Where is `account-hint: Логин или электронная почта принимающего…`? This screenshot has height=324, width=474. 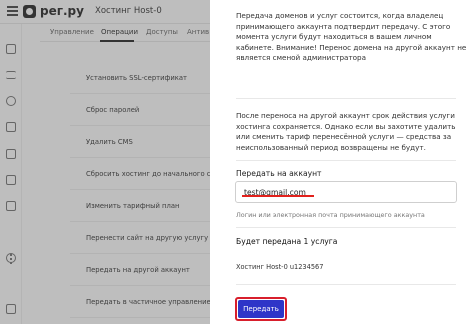
account-hint: Логин или электронная почта принимающего… is located at coordinates (330, 215).